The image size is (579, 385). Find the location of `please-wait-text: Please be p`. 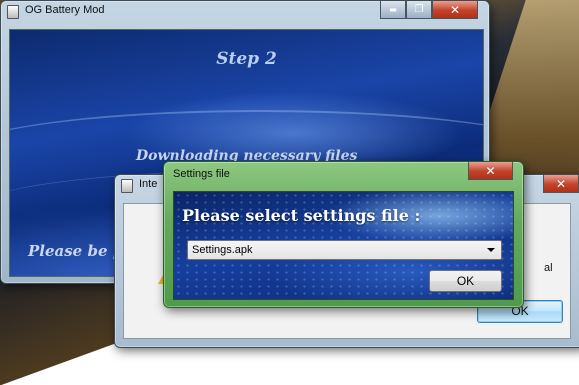

please-wait-text: Please be p is located at coordinates (76, 251).